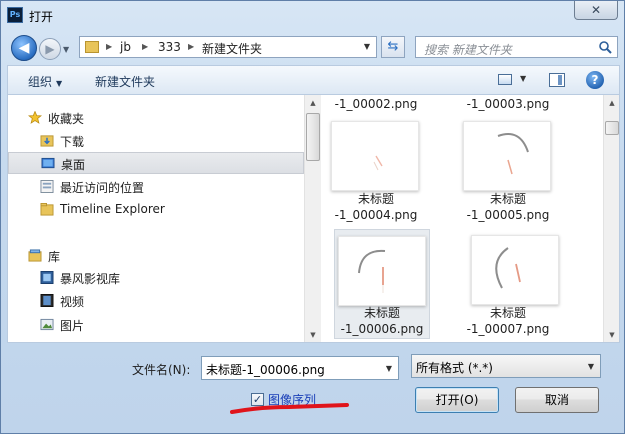 The height and width of the screenshot is (435, 625). I want to click on photoshop-app-icon: Ps, so click(15, 15).